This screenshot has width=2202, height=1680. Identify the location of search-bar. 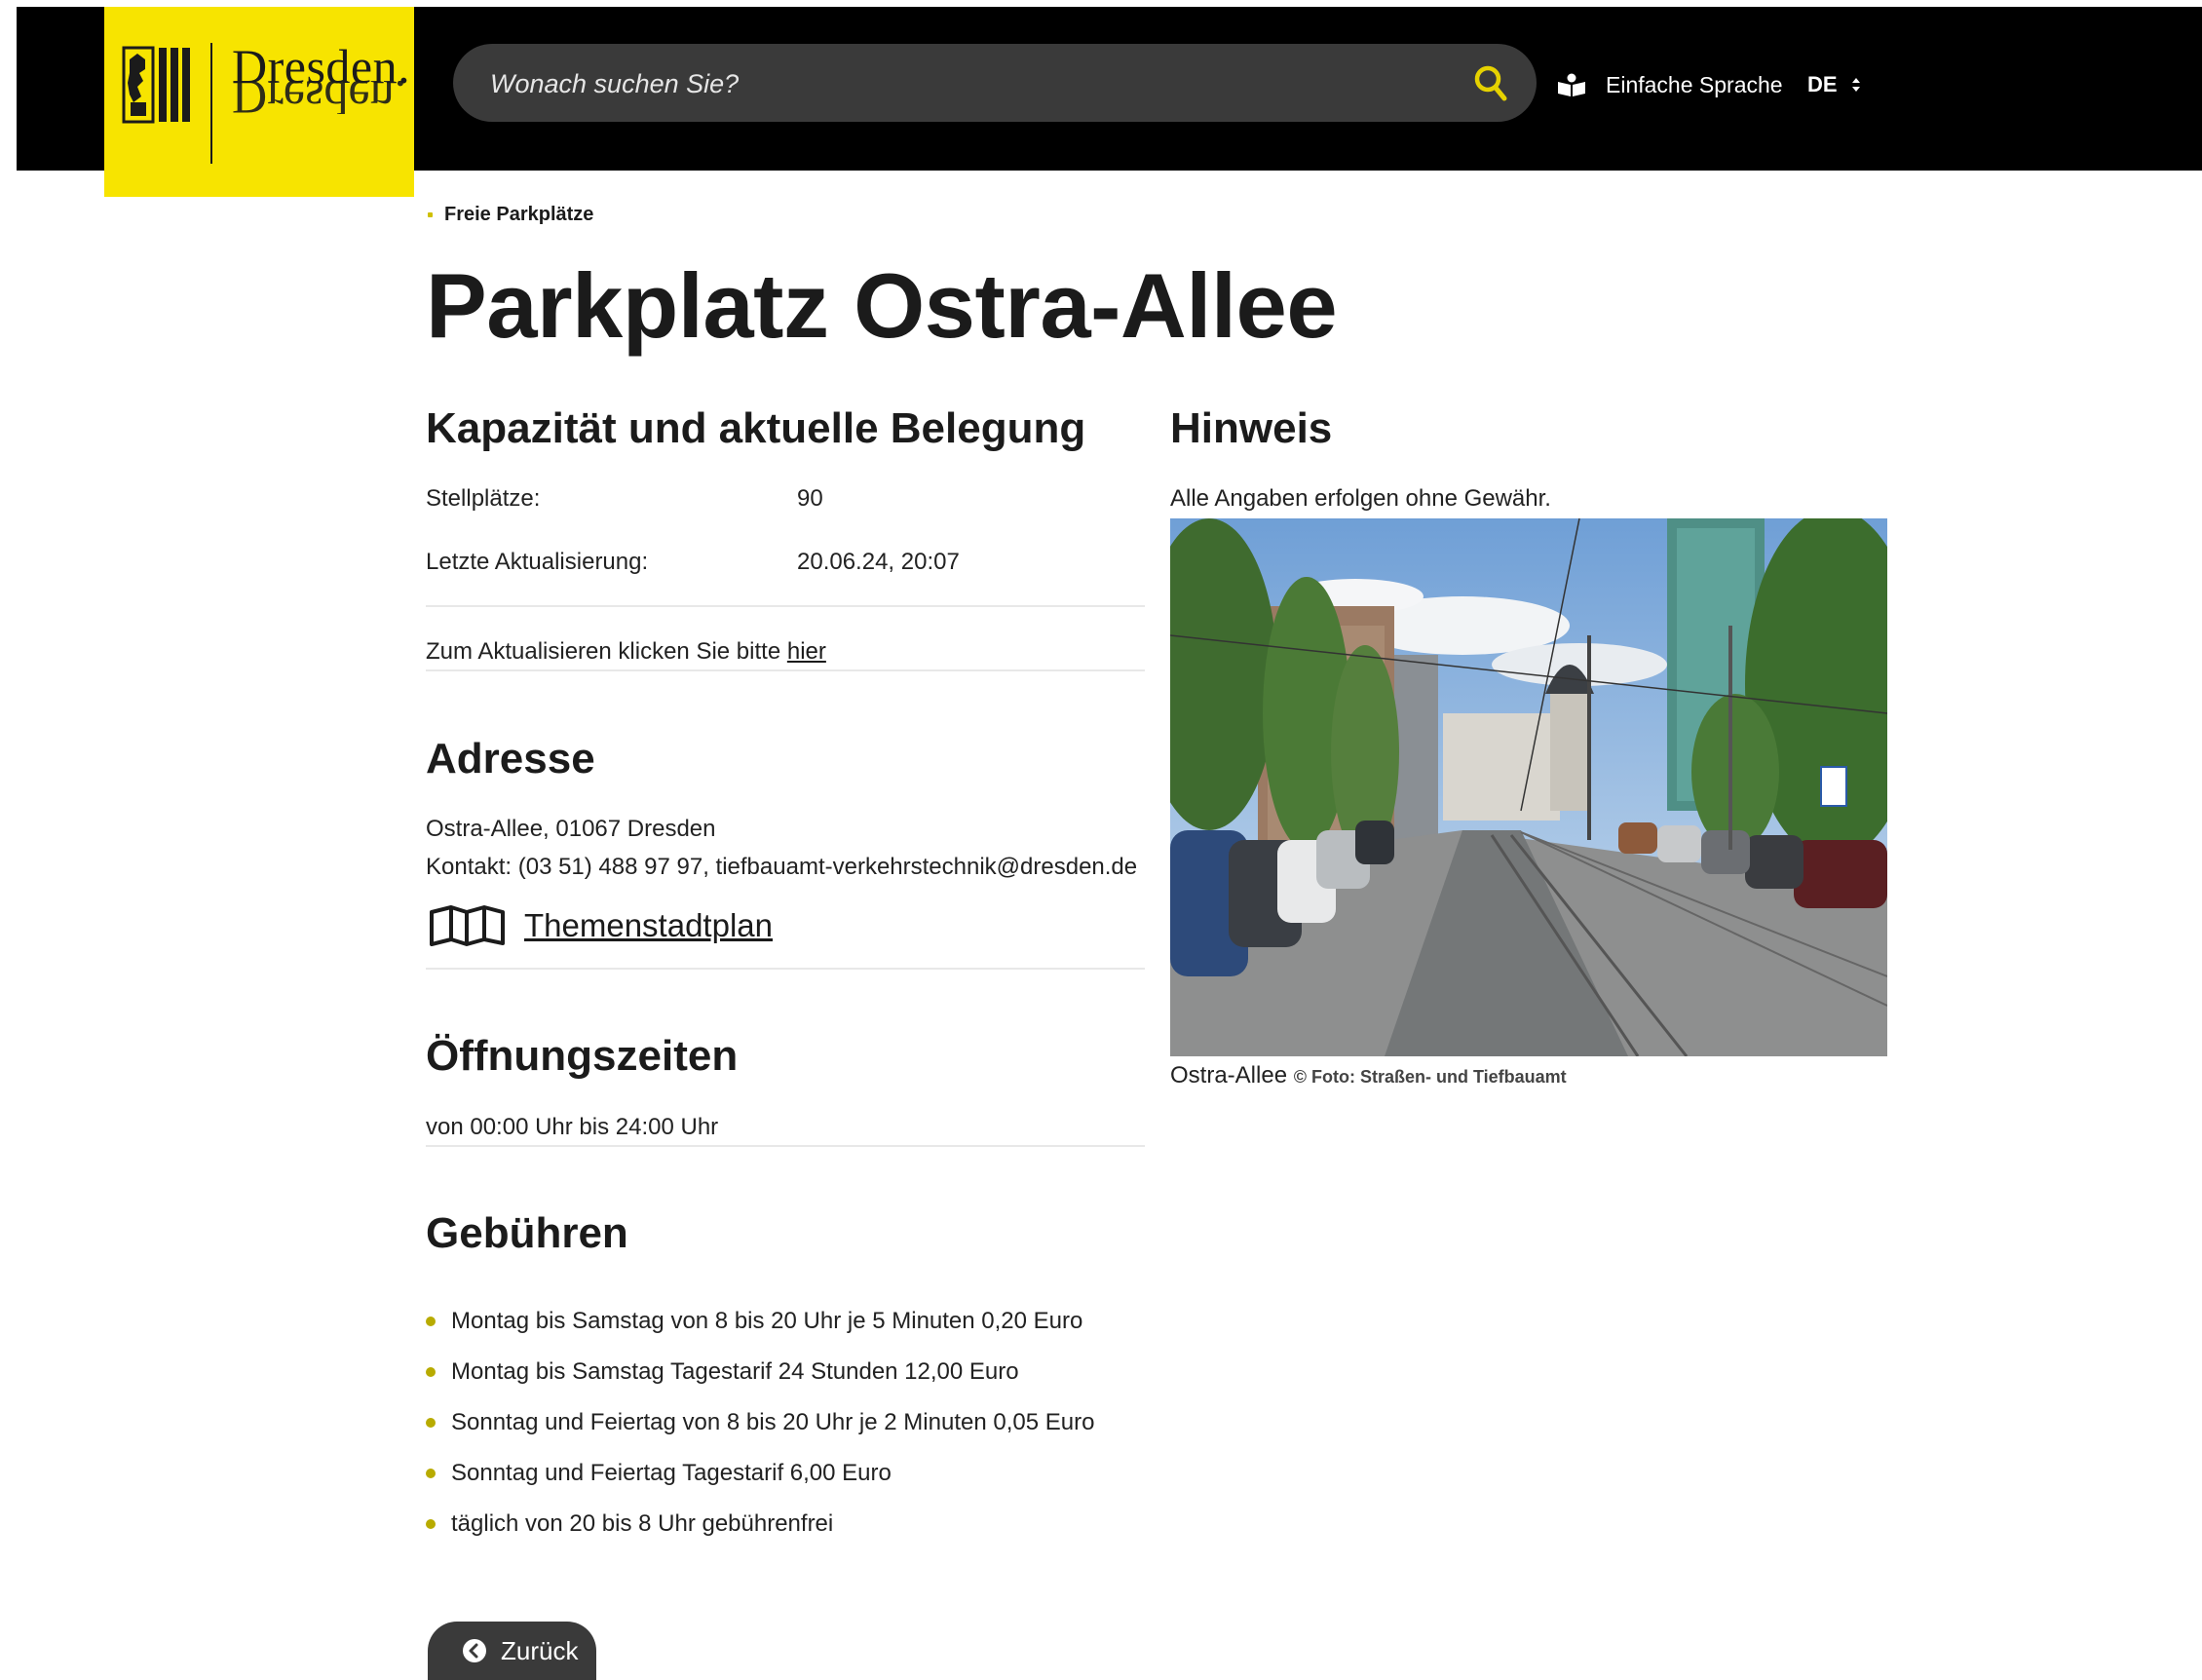
(995, 84).